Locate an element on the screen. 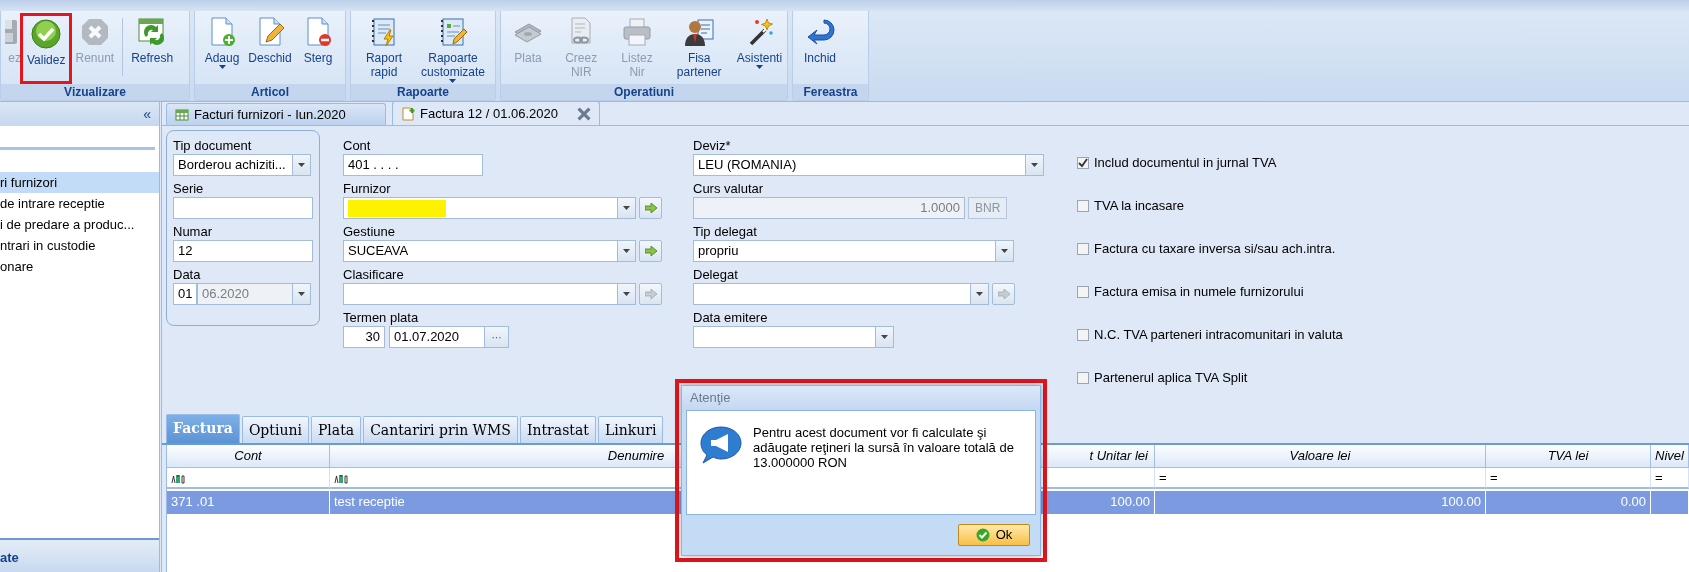 Image resolution: width=1689 pixels, height=572 pixels. tree-item: ntrari in custodie is located at coordinates (79, 245).